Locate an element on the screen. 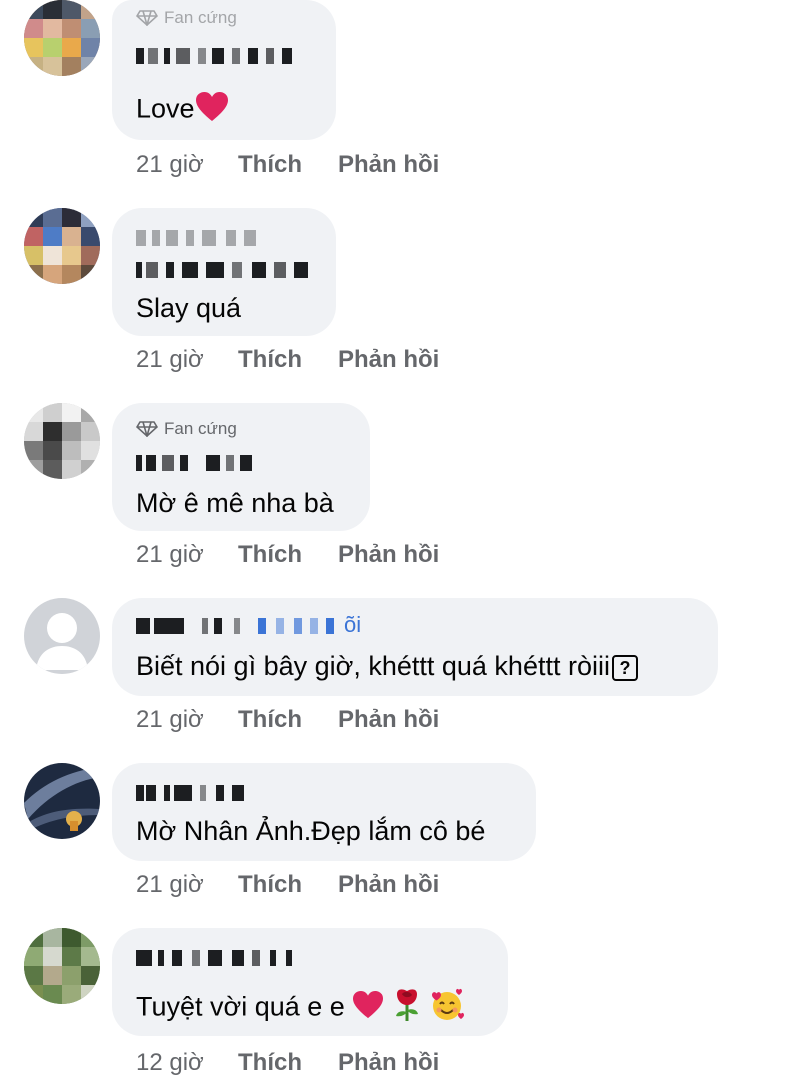 This screenshot has width=800, height=1091. unknown-glyph-icon: ? is located at coordinates (624, 667).